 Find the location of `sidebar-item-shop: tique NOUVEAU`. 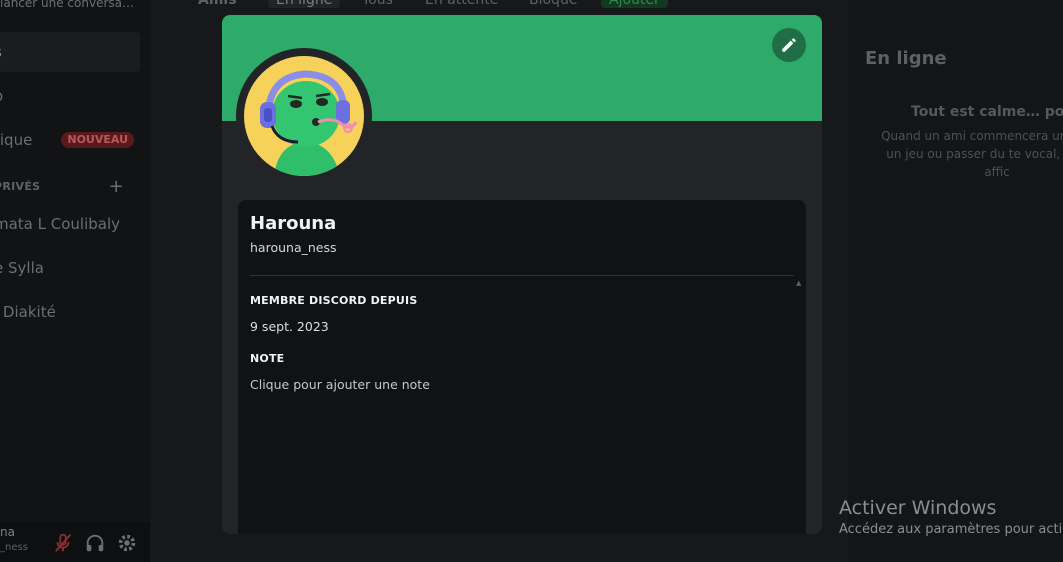

sidebar-item-shop: tique NOUVEAU is located at coordinates (70, 140).